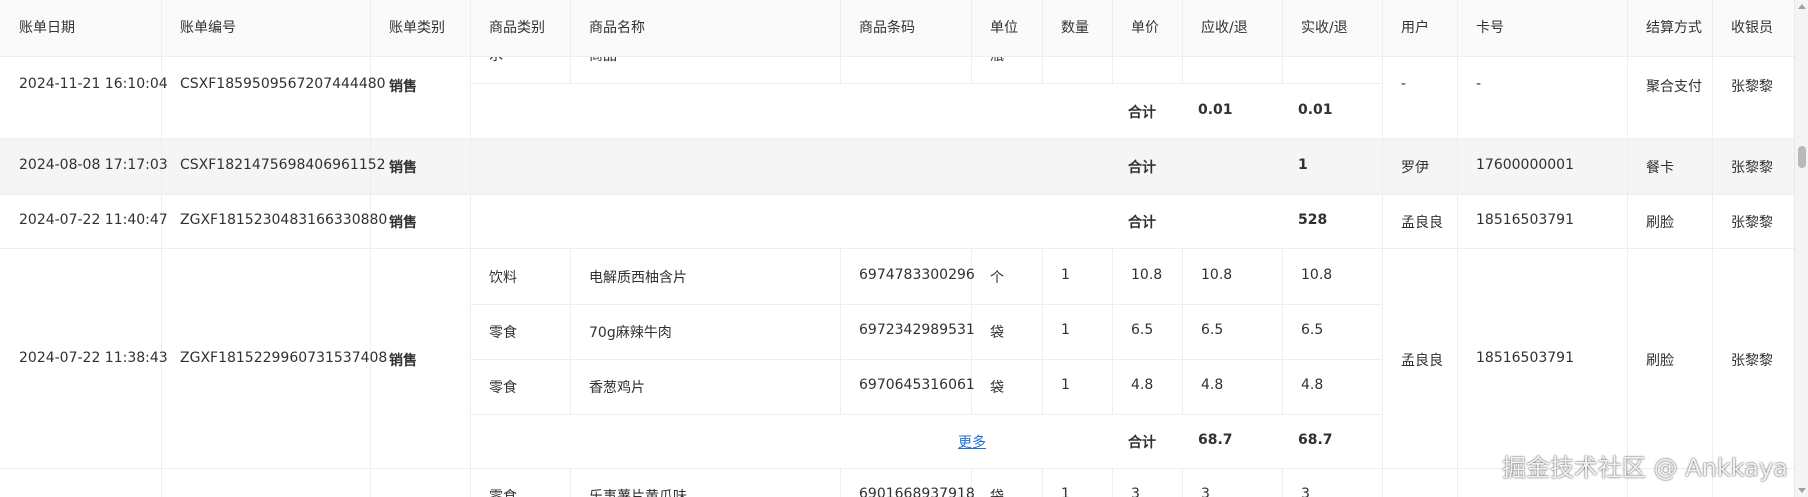 Image resolution: width=1808 pixels, height=497 pixels. What do you see at coordinates (997, 278) in the screenshot?
I see `item-unit: 个` at bounding box center [997, 278].